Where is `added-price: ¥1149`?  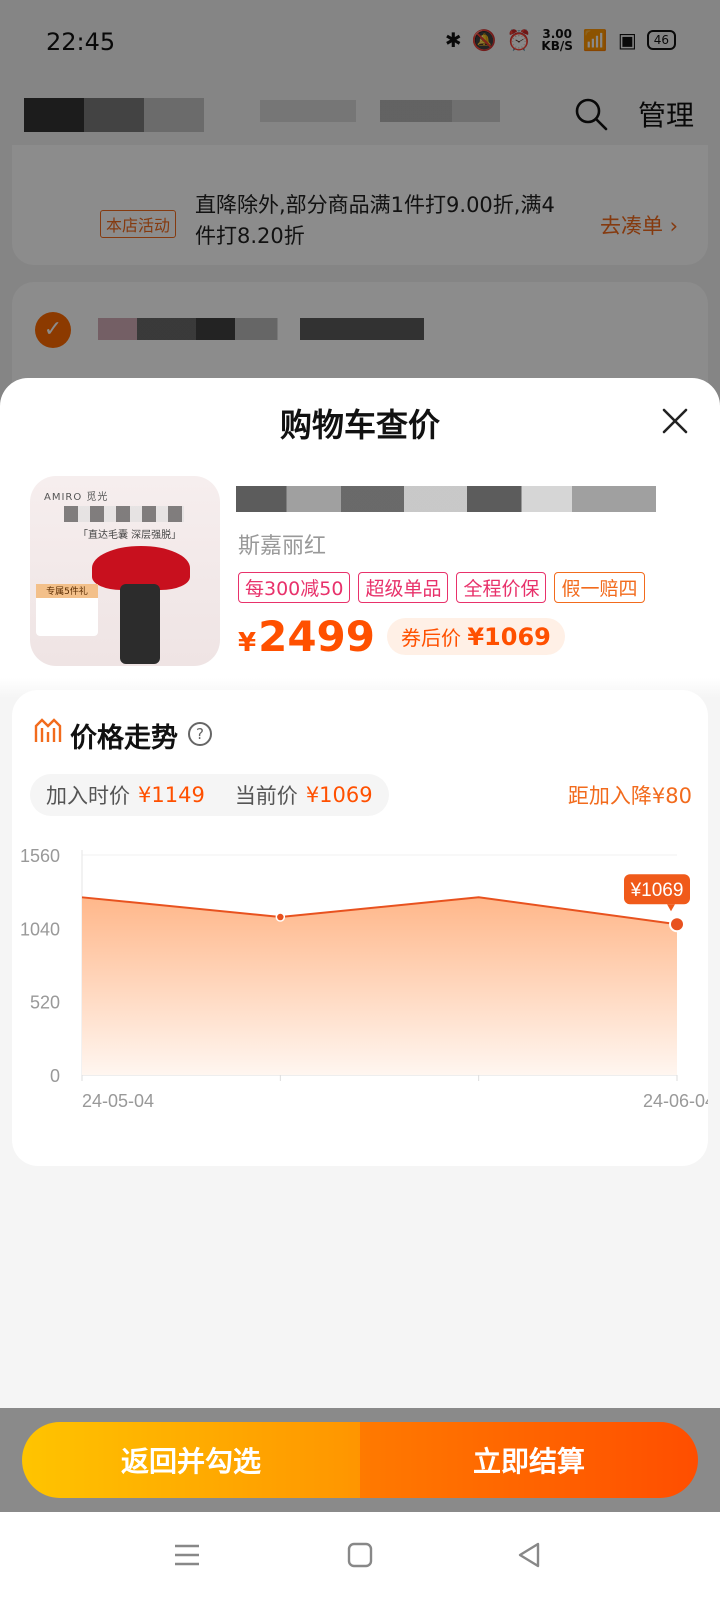
added-price: ¥1149 is located at coordinates (171, 795).